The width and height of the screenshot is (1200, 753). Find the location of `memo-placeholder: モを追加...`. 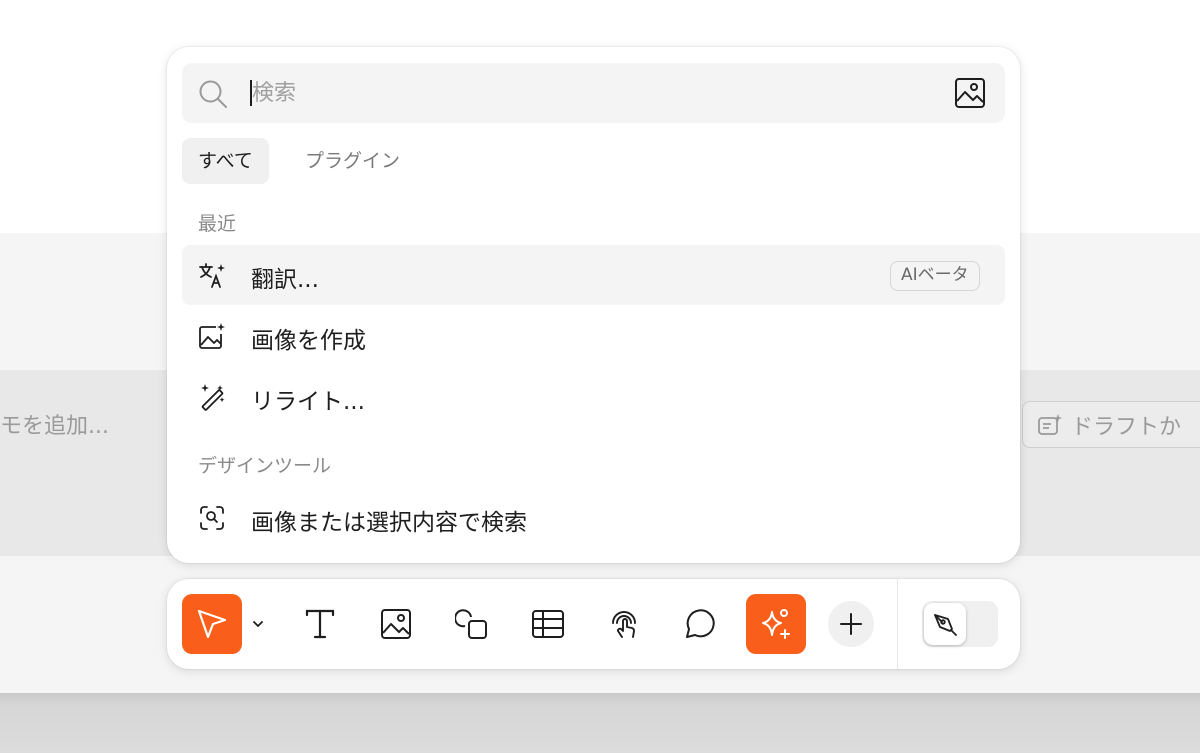

memo-placeholder: モを追加... is located at coordinates (54, 424).